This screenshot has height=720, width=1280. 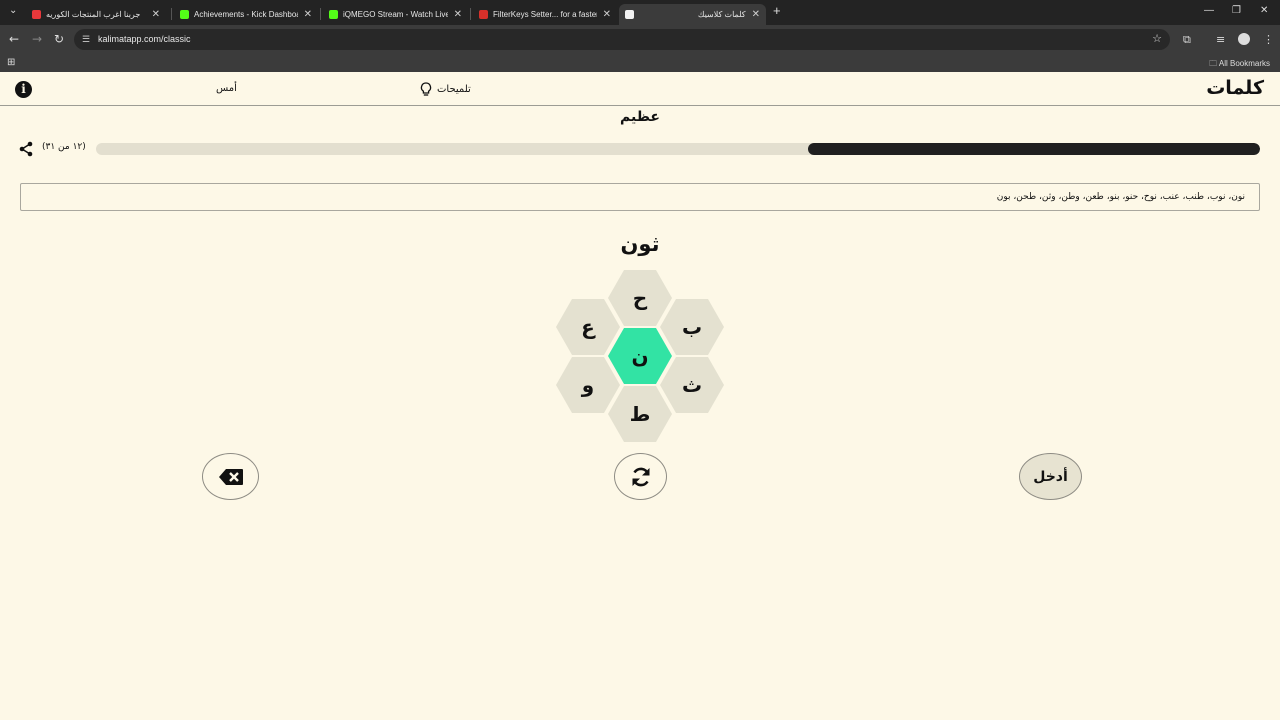 I want to click on progress-fill, so click(x=1034, y=149).